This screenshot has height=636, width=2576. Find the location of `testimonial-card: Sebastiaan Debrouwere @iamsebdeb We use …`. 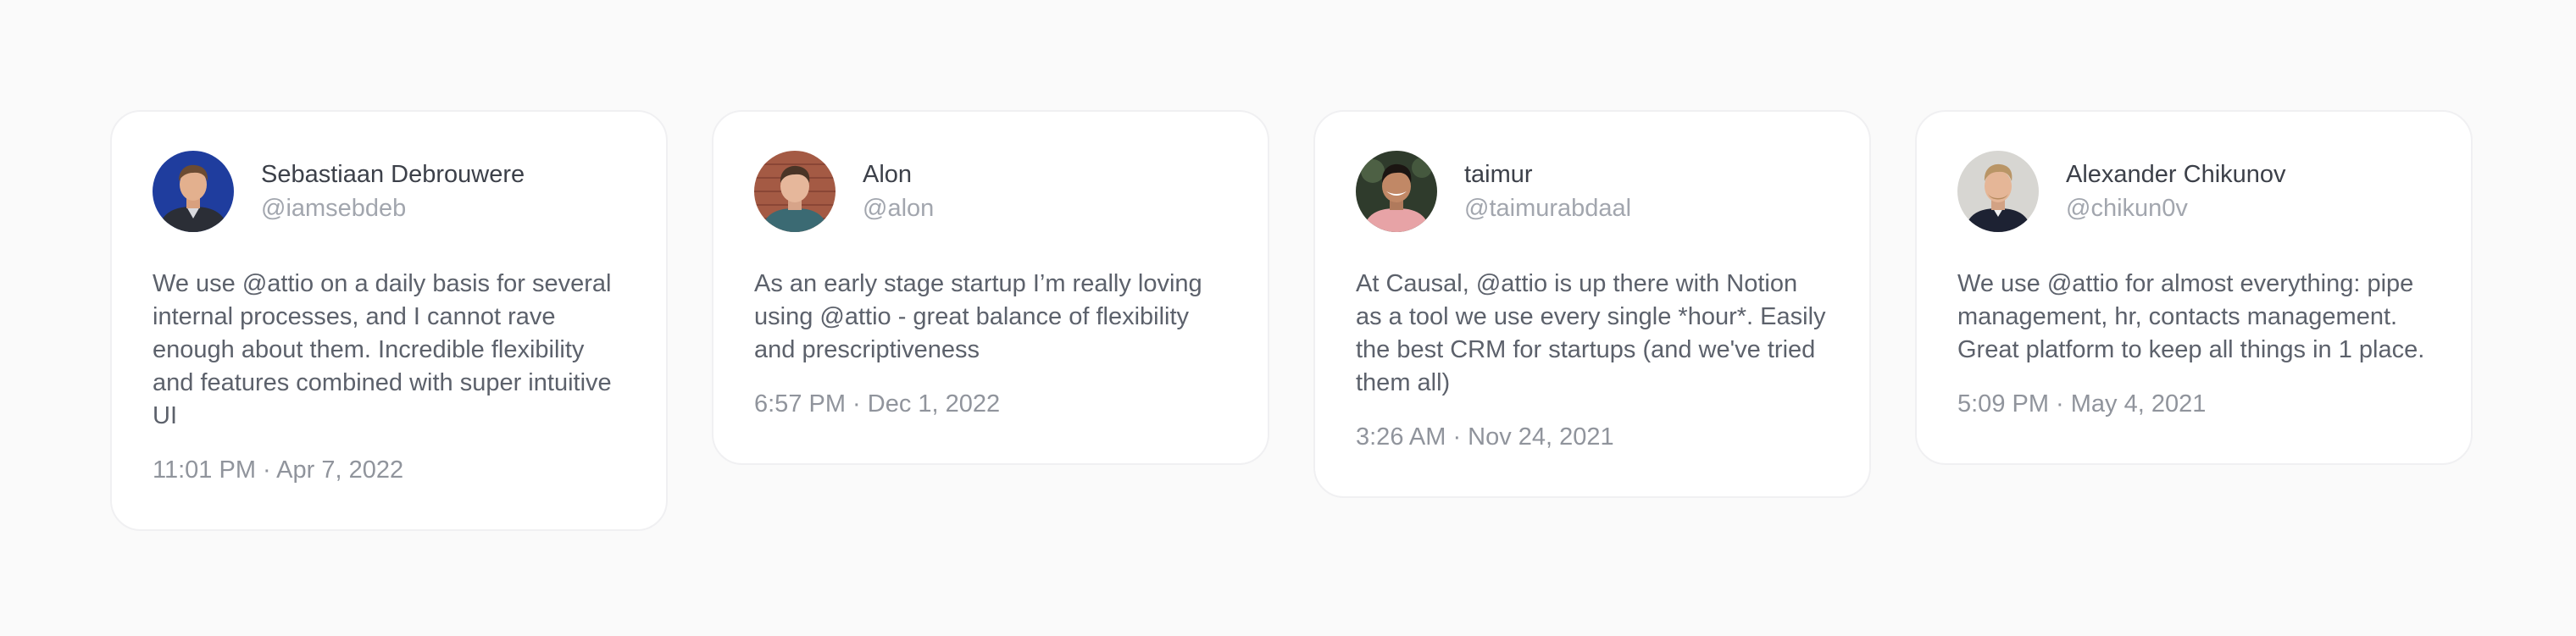

testimonial-card: Sebastiaan Debrouwere @iamsebdeb We use … is located at coordinates (389, 321).